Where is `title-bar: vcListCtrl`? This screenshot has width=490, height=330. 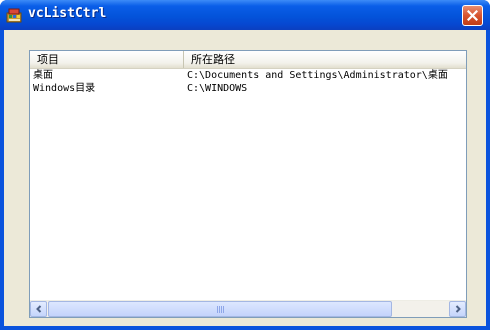 title-bar: vcListCtrl is located at coordinates (245, 15).